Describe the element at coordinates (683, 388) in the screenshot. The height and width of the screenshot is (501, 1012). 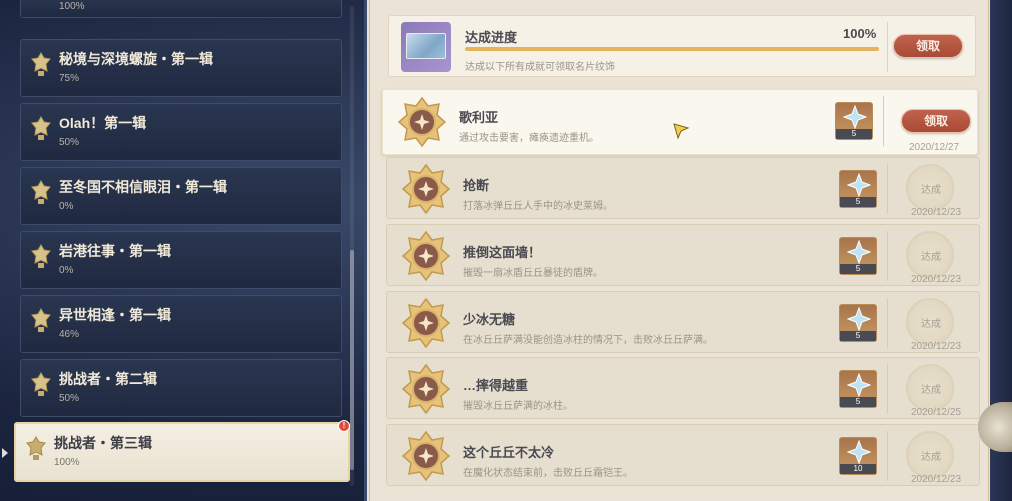
I see `achievement-row: …摔得越重摧毁冰丘丘萨满的冰柱。 5 达成 2020/12/25` at that location.